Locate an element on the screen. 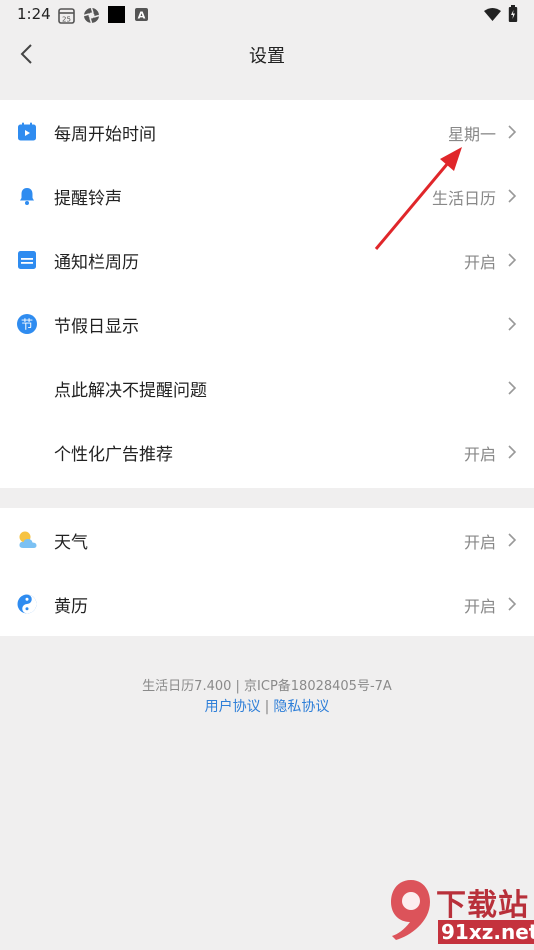 The height and width of the screenshot is (950, 534). watermark-logo-icon is located at coordinates (410, 910).